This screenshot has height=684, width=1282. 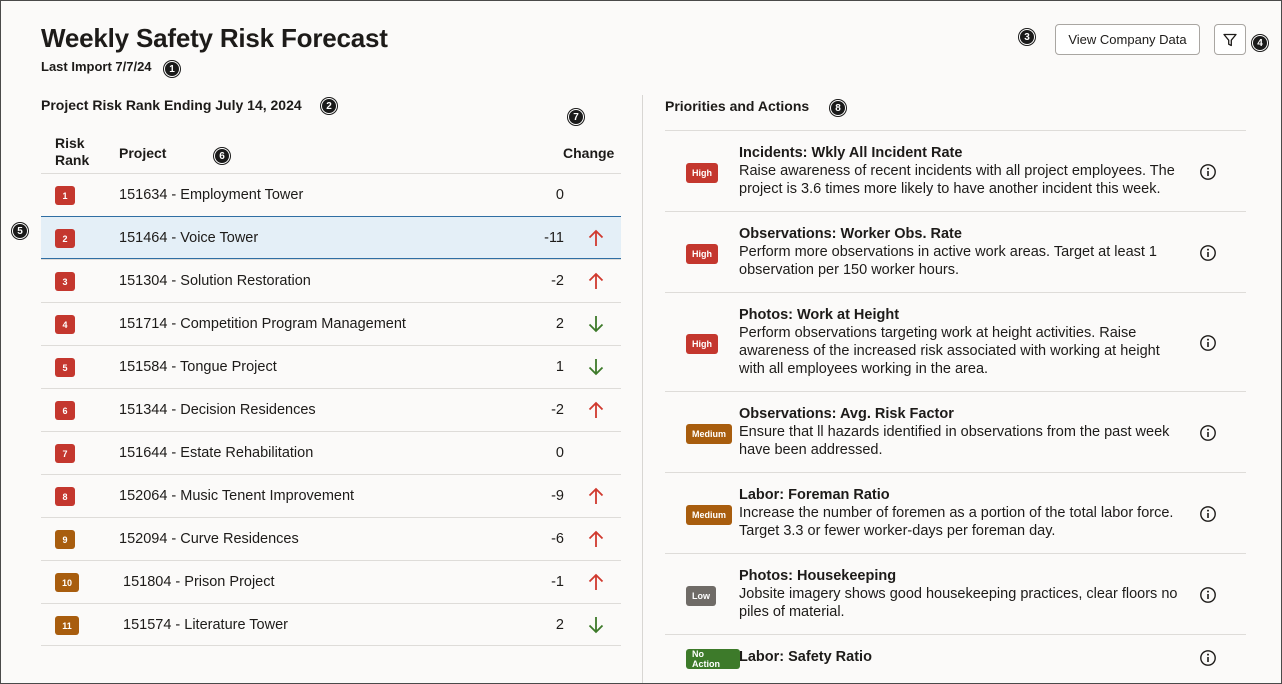 What do you see at coordinates (142, 153) in the screenshot?
I see `column-header-project: Project` at bounding box center [142, 153].